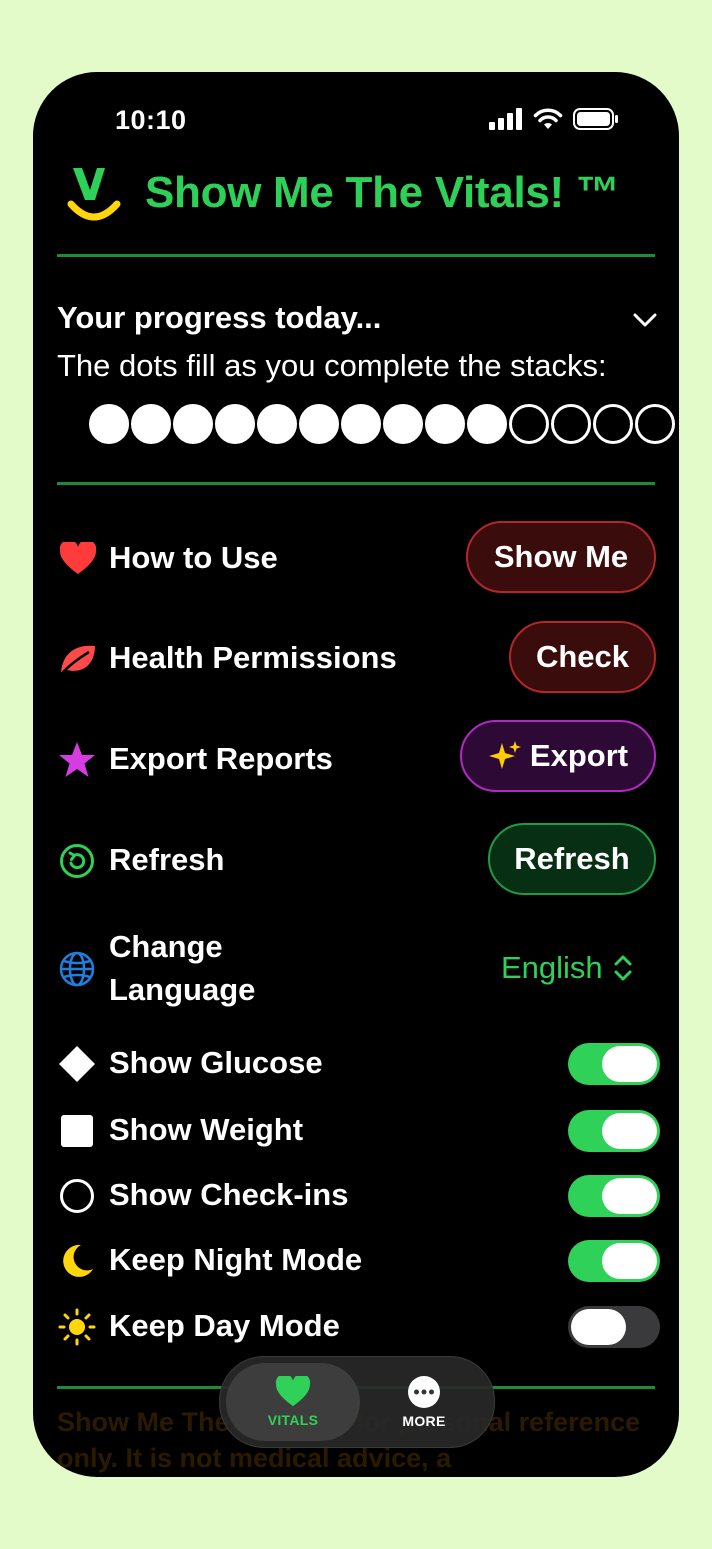  I want to click on circle-icon, so click(77, 1196).